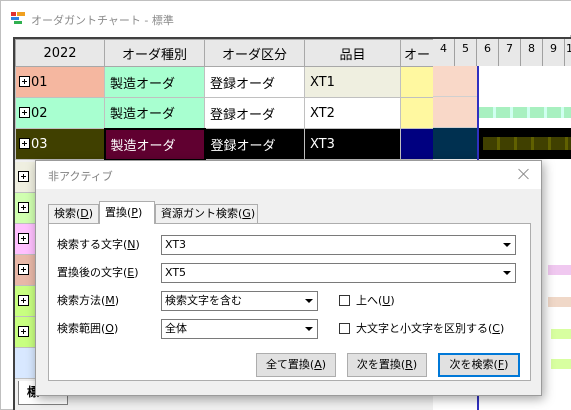 The image size is (571, 410). What do you see at coordinates (98, 272) in the screenshot?
I see `replace-text-label: 置換後の文字(E)` at bounding box center [98, 272].